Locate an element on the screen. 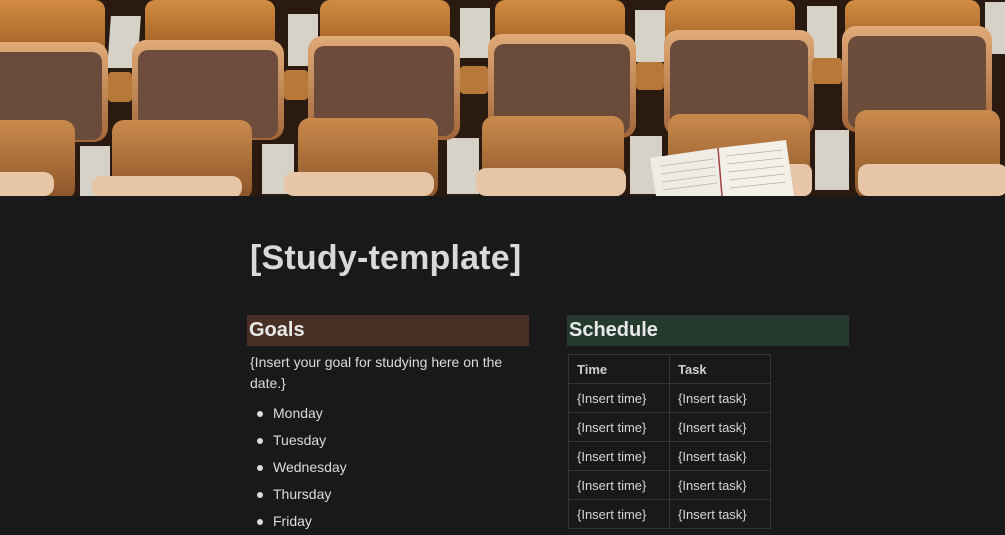 The image size is (1005, 535). table-header-row: Time Task is located at coordinates (669, 369).